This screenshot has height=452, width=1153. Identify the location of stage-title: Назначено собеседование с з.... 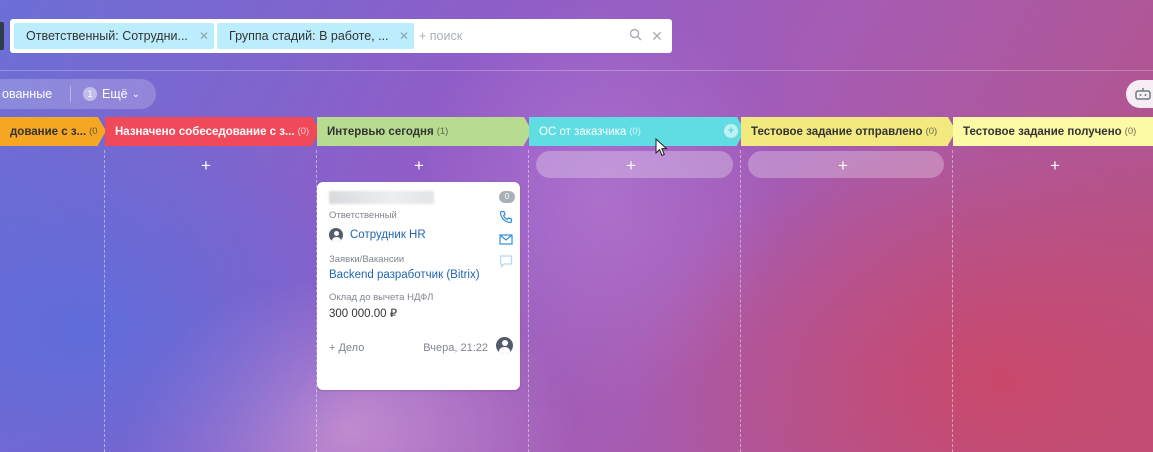
(205, 131).